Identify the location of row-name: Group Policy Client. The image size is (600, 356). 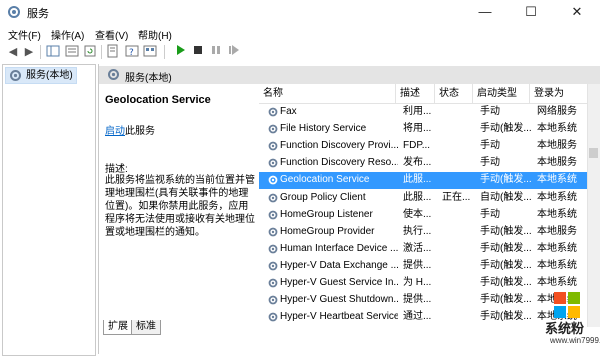
(323, 197).